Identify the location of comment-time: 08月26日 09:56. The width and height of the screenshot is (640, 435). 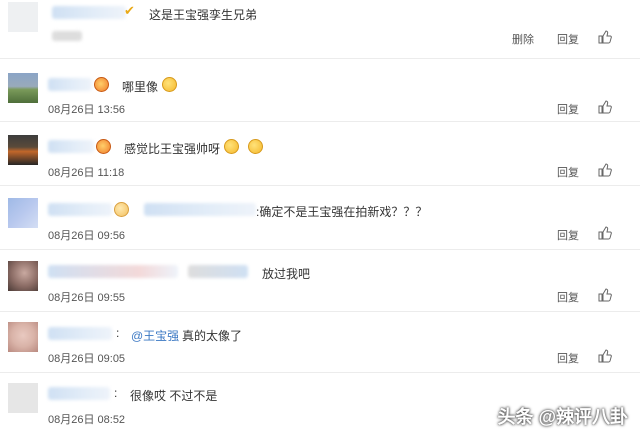
(87, 236).